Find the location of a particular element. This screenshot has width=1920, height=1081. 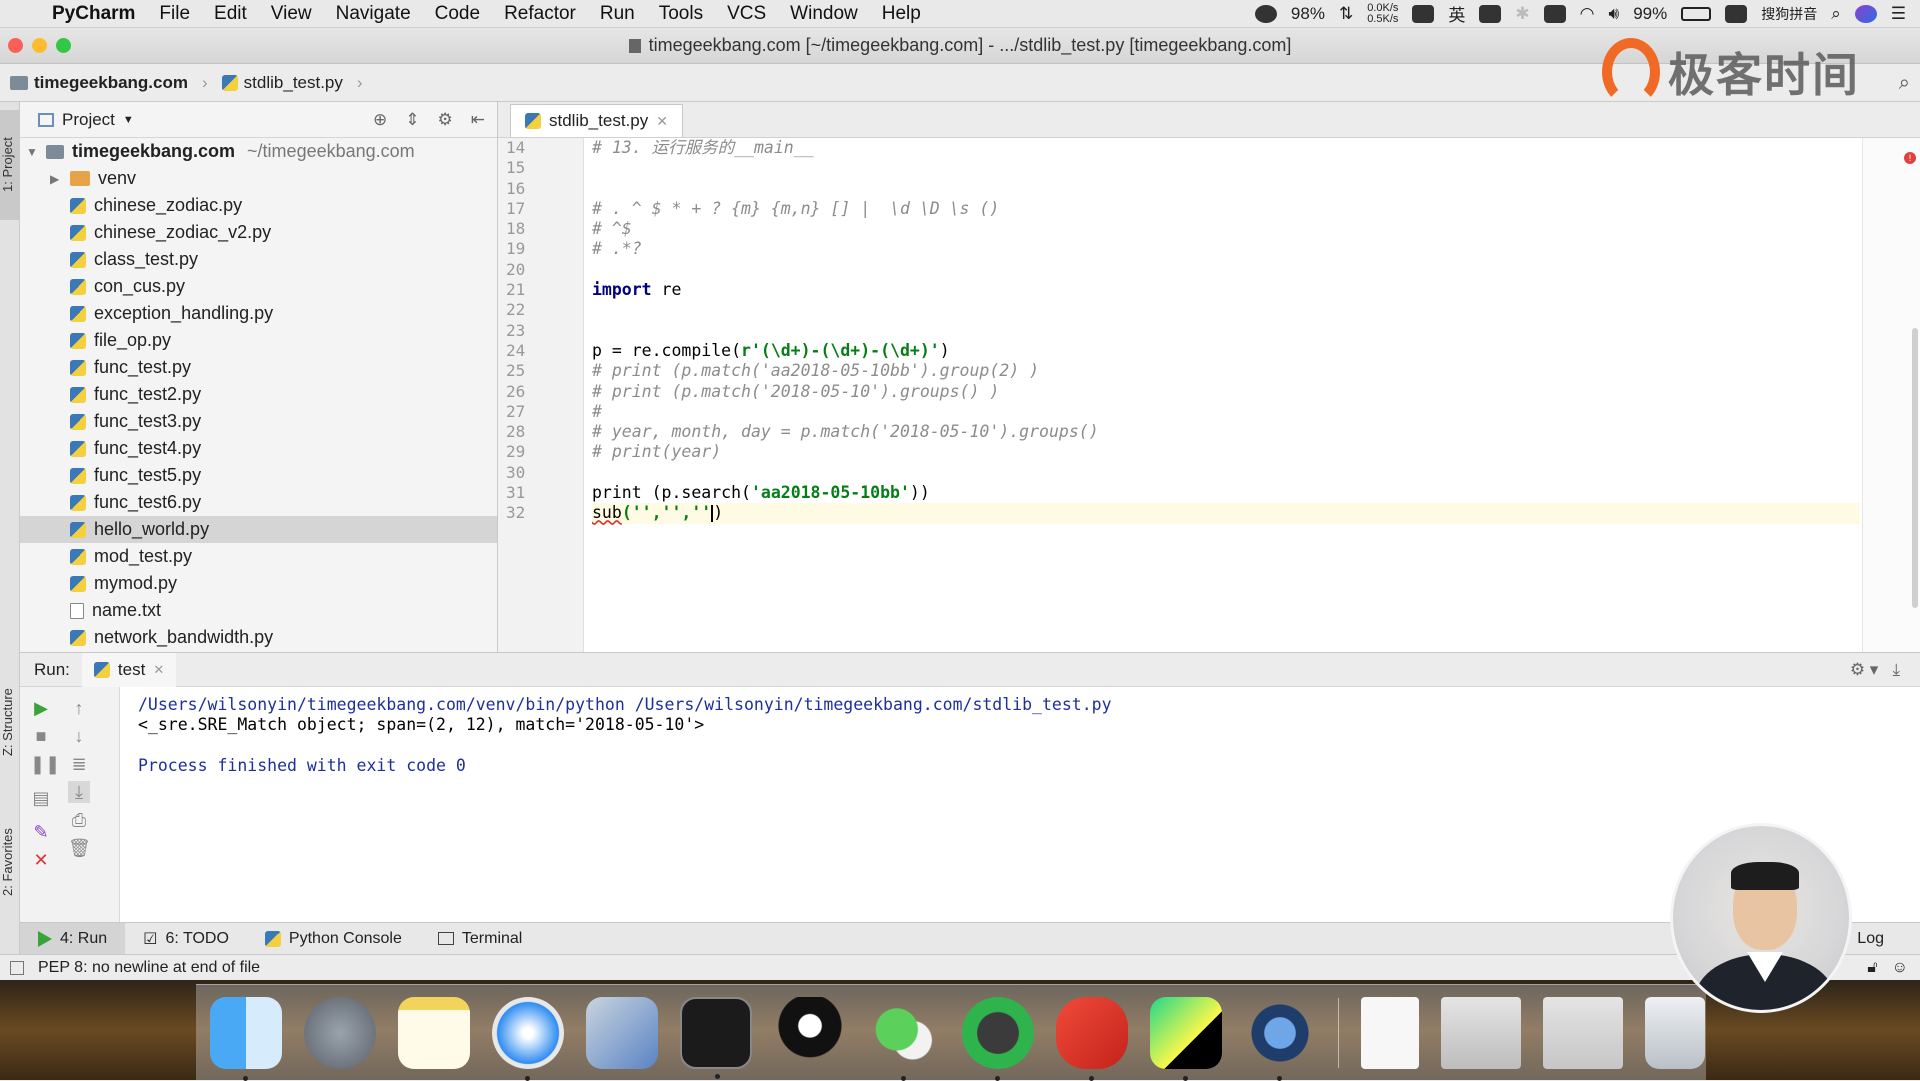

soft-wrap-icon: ≣ is located at coordinates (79, 764).